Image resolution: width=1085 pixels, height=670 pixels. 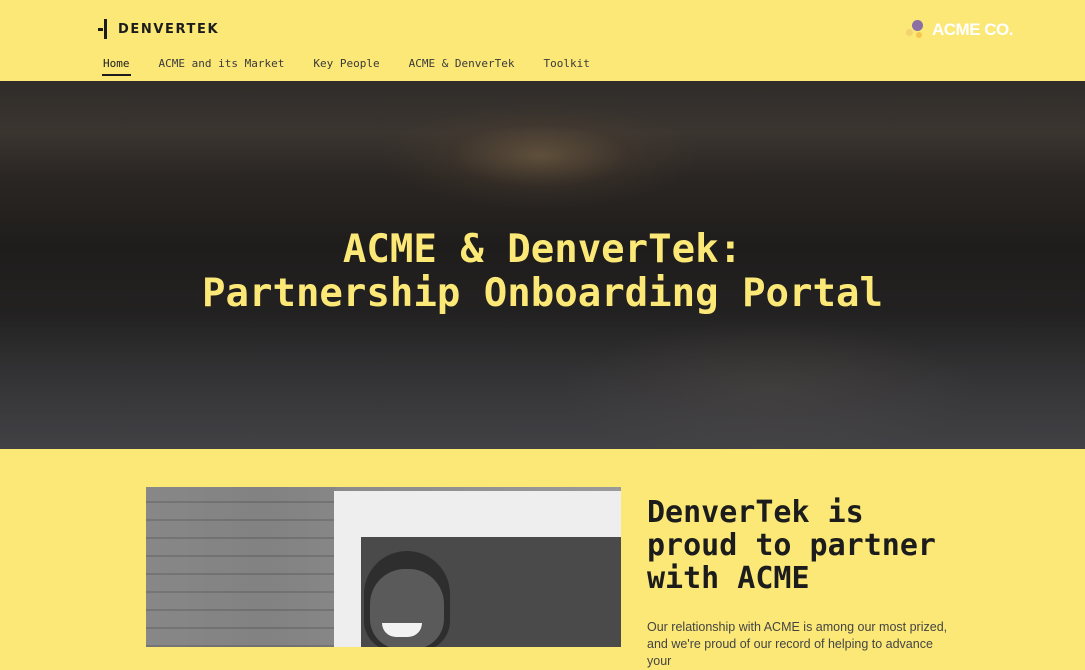 I want to click on acme-logo: ACME CO., so click(x=960, y=30).